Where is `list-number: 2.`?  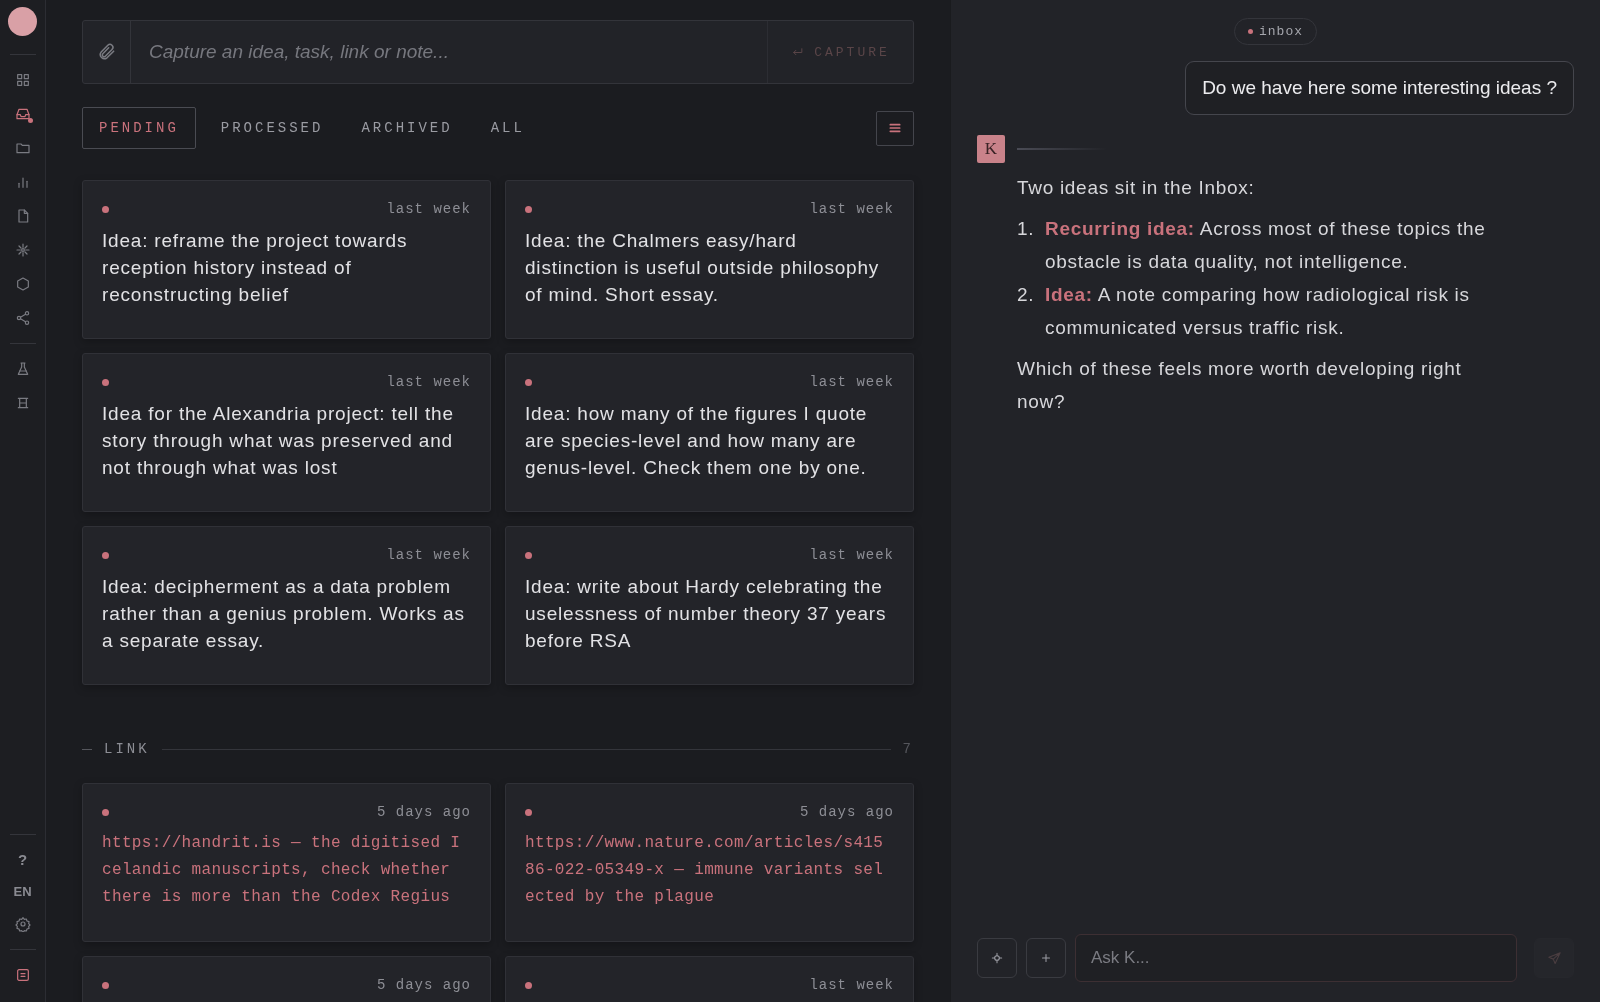 list-number: 2. is located at coordinates (1026, 295).